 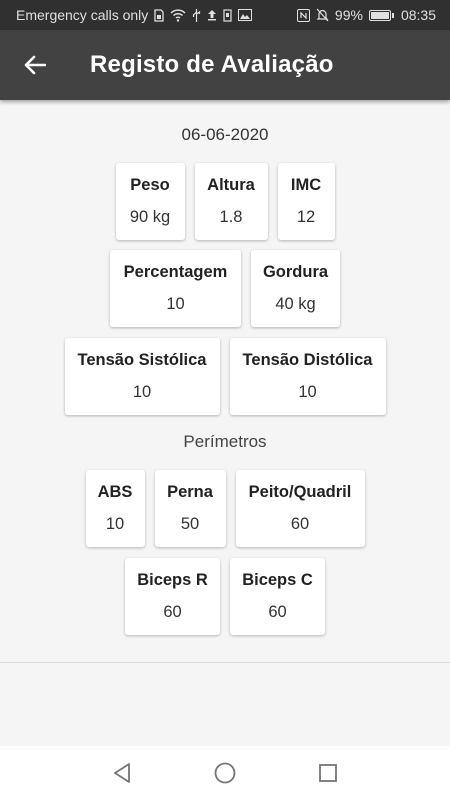 What do you see at coordinates (172, 580) in the screenshot?
I see `metric-label: Biceps R` at bounding box center [172, 580].